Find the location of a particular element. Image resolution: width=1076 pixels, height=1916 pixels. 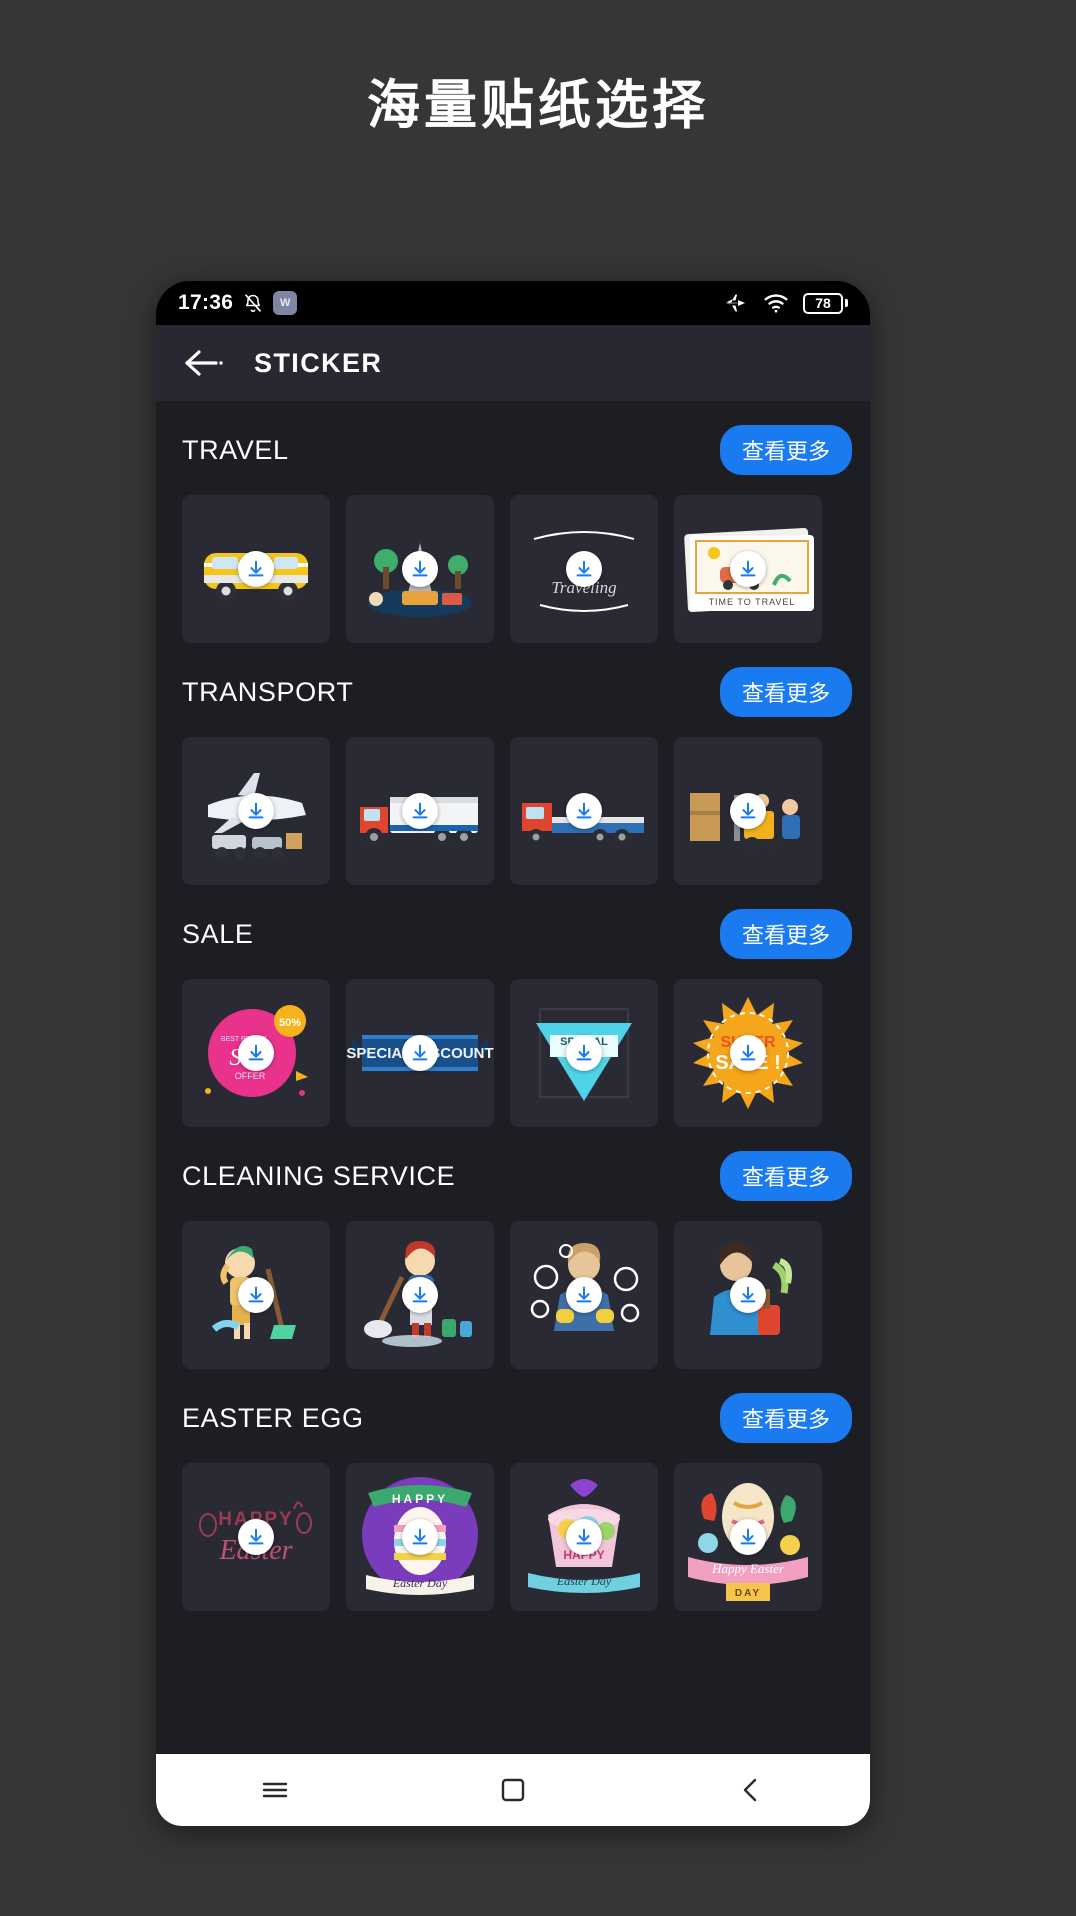

see-more-button-easter-egg: 查看更多 is located at coordinates (785, 1418).